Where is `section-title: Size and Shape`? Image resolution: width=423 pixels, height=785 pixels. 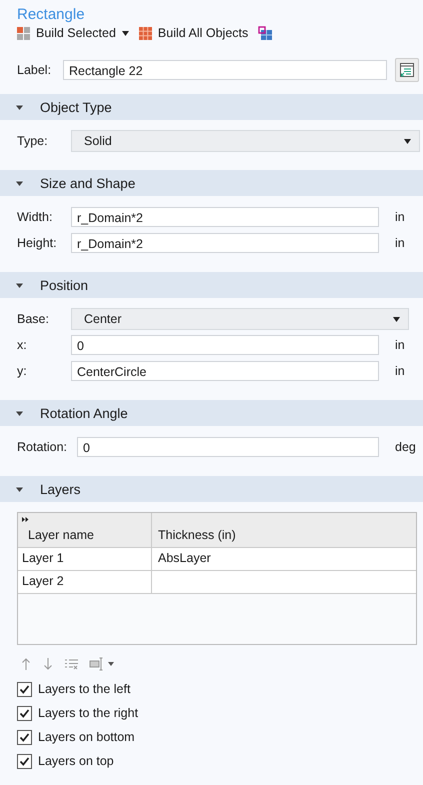
section-title: Size and Shape is located at coordinates (88, 183).